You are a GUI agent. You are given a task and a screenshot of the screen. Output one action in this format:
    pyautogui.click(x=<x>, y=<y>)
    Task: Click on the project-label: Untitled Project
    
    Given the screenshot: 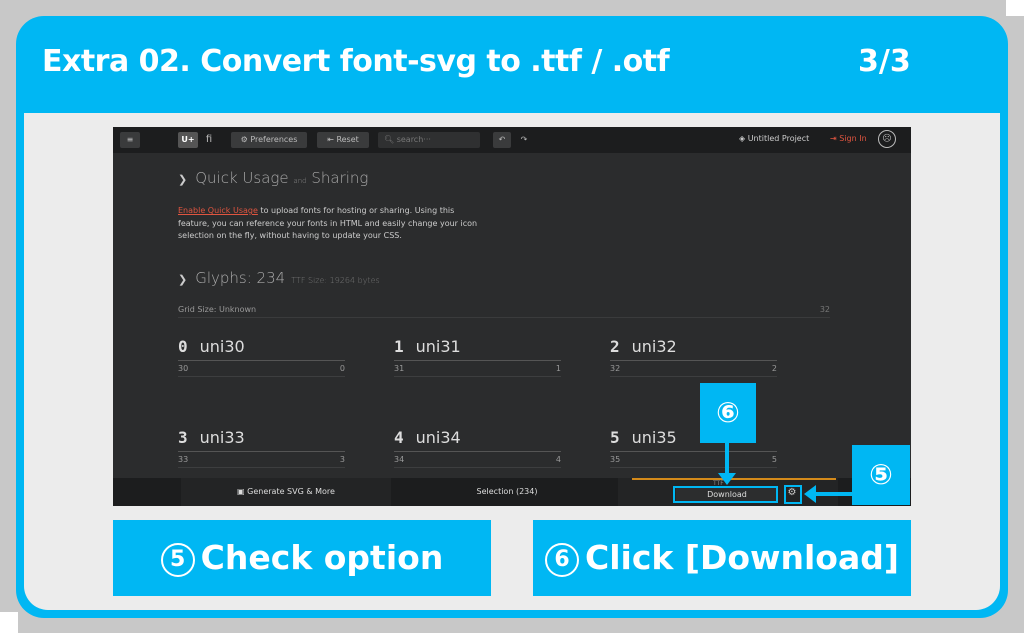 What is the action you would take?
    pyautogui.click(x=778, y=138)
    